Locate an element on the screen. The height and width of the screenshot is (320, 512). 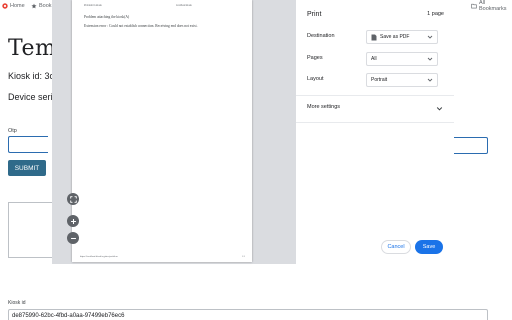
more-settings-label: More settings is located at coordinates (324, 107).